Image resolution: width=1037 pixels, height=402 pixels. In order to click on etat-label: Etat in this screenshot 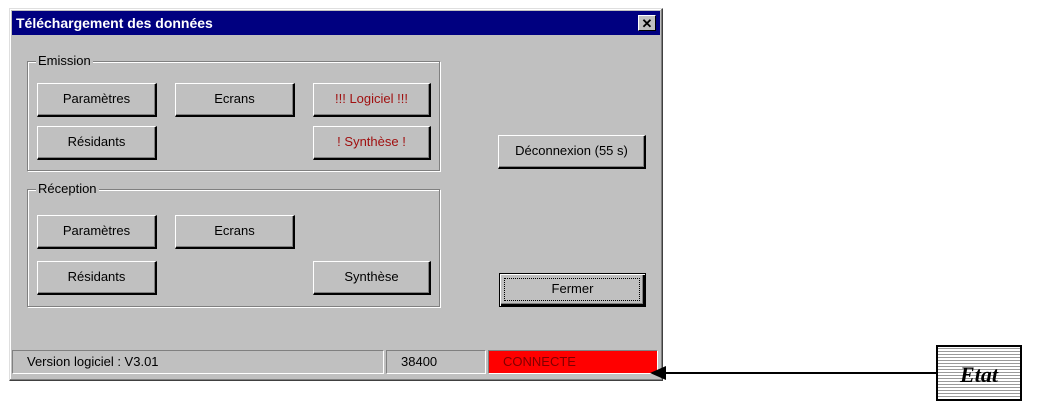, I will do `click(979, 374)`.